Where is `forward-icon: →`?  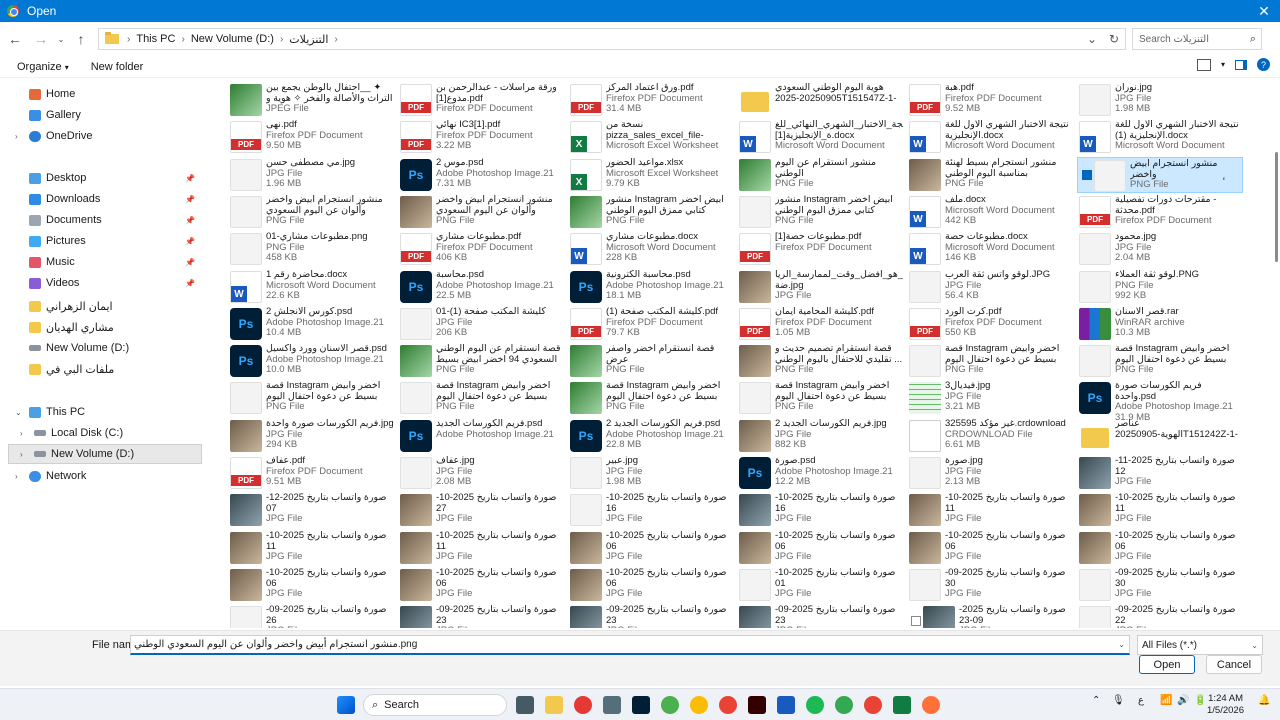
forward-icon: → is located at coordinates (41, 39).